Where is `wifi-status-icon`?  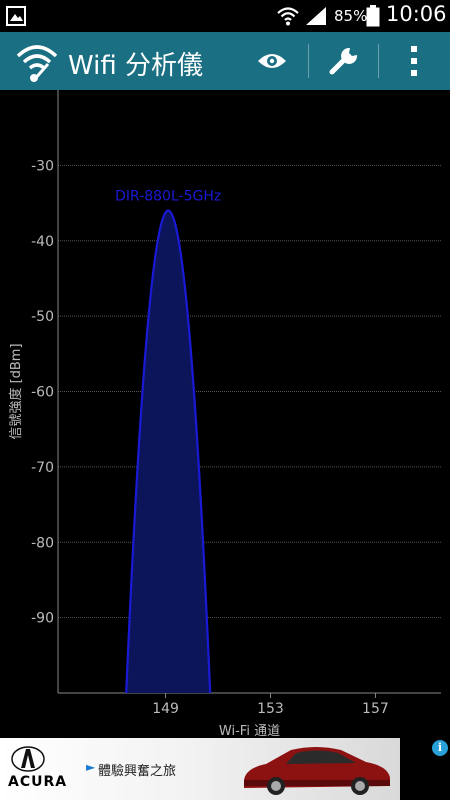
wifi-status-icon is located at coordinates (288, 16).